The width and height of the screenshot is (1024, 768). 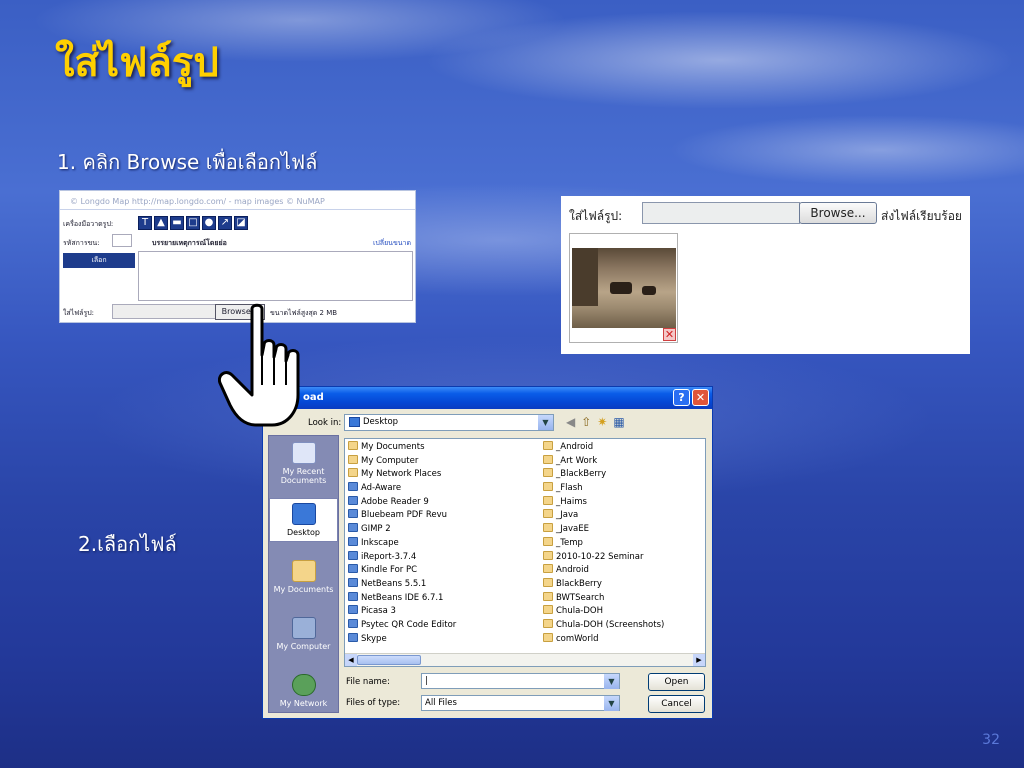 I want to click on circle-tool-icon: ●, so click(x=209, y=223).